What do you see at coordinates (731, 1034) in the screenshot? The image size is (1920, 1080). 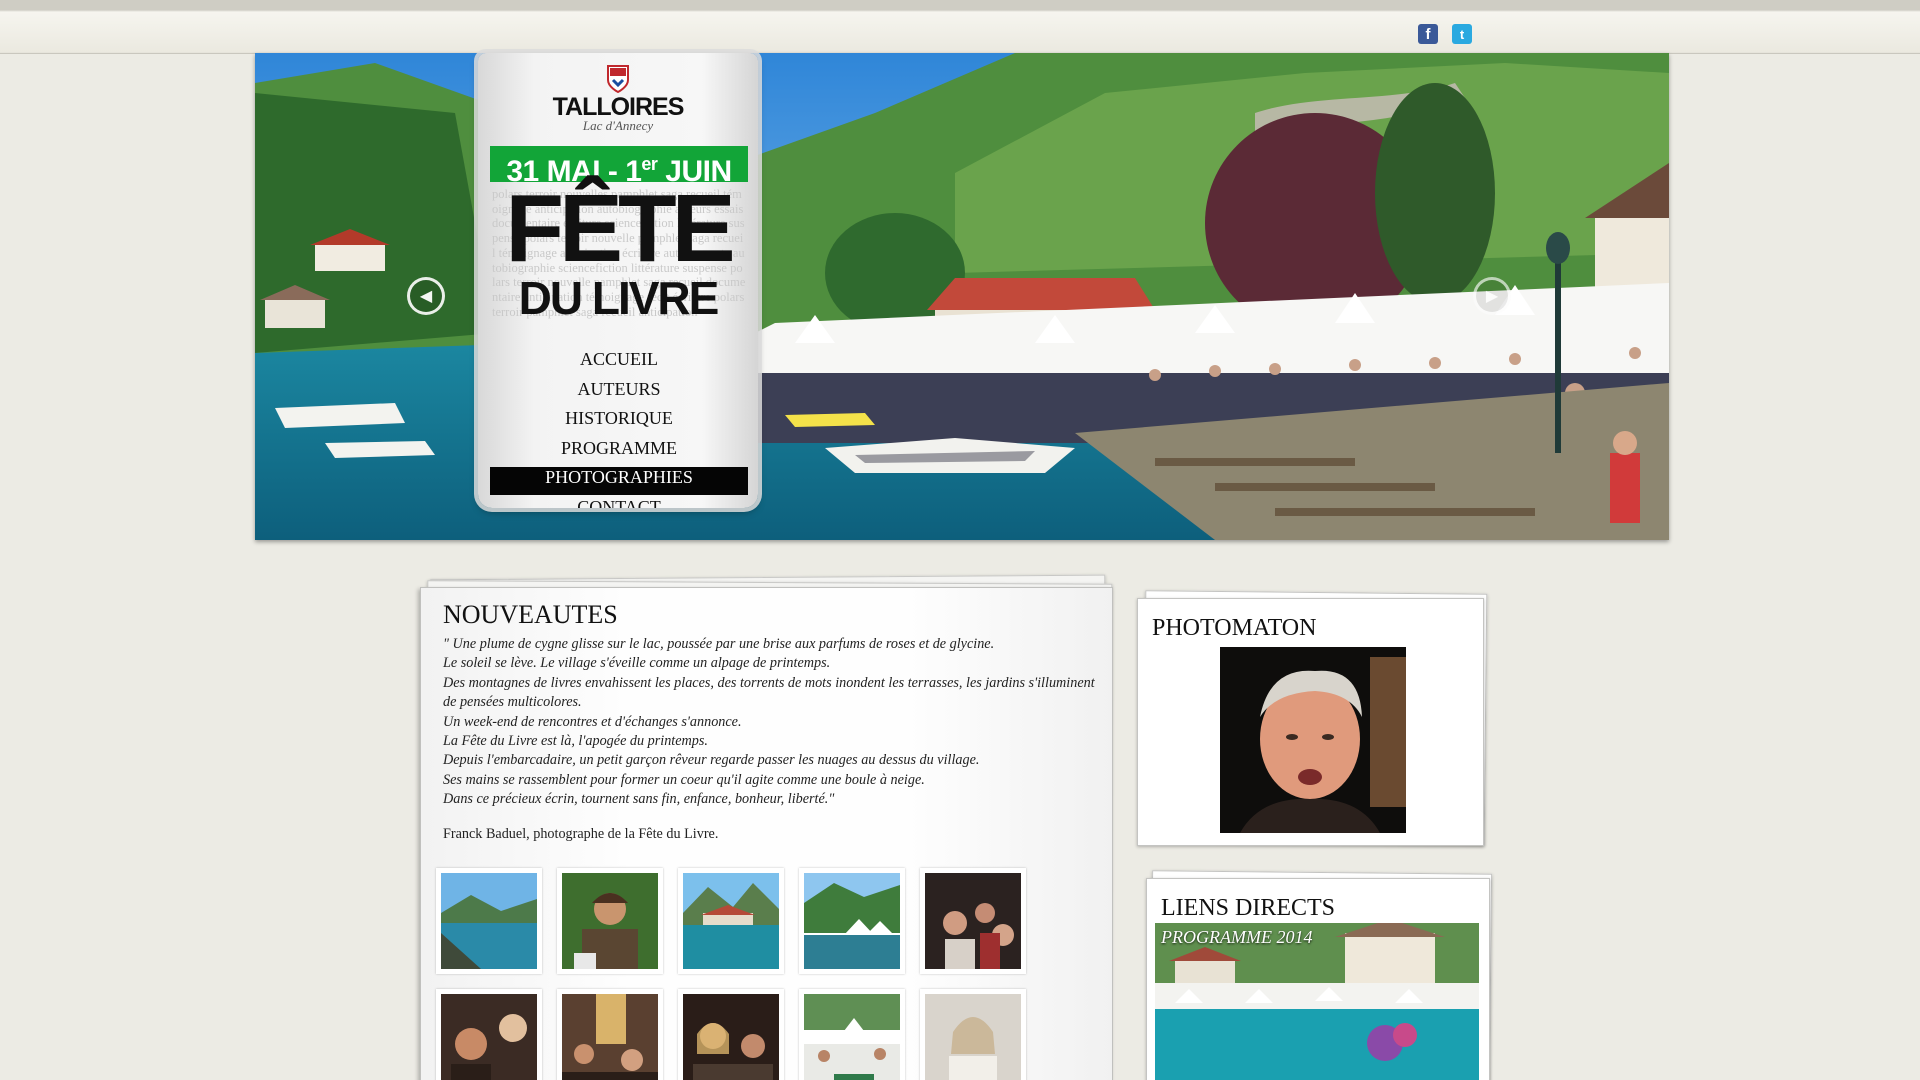 I see `photo-thumbnail-woman-table` at bounding box center [731, 1034].